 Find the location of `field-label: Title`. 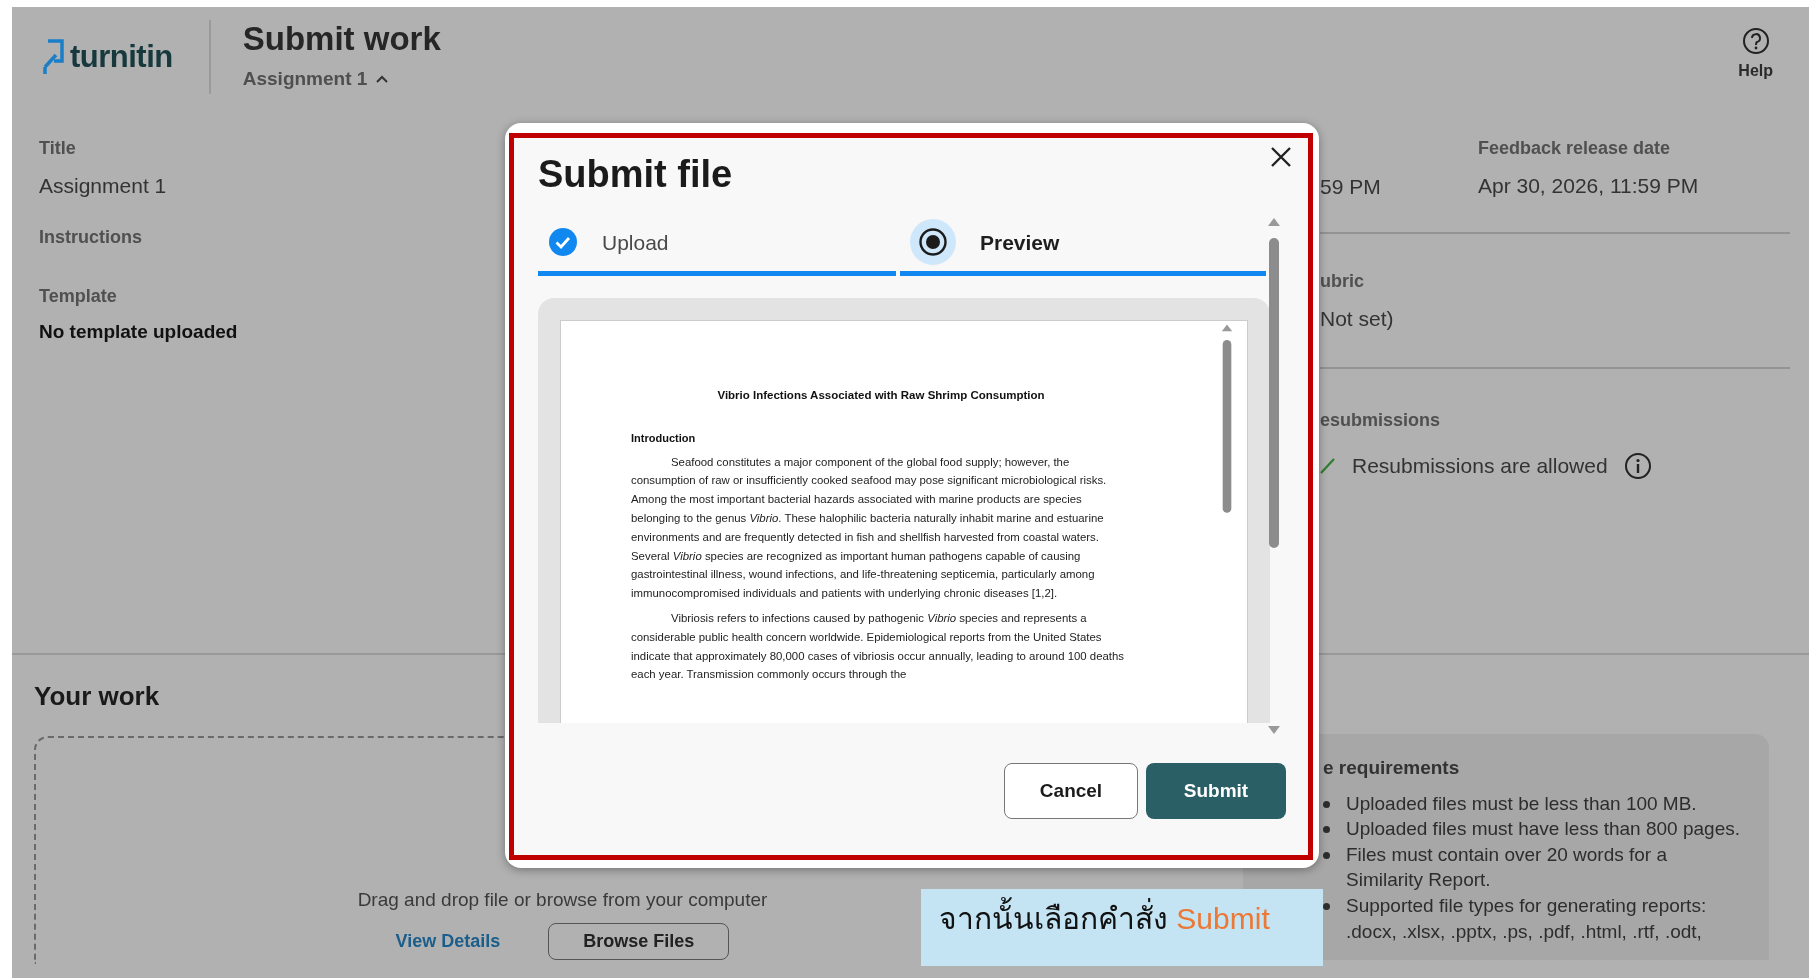

field-label: Title is located at coordinates (57, 148).